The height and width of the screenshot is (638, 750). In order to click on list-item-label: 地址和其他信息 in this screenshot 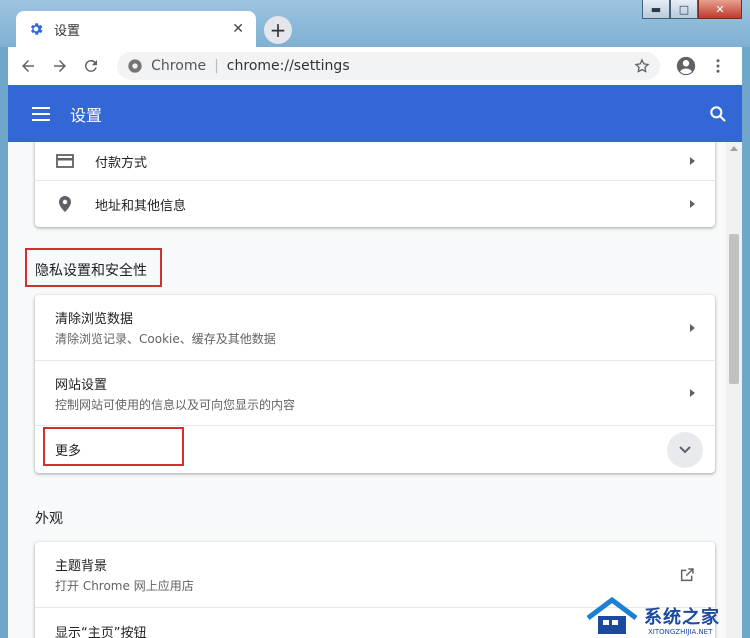, I will do `click(141, 206)`.